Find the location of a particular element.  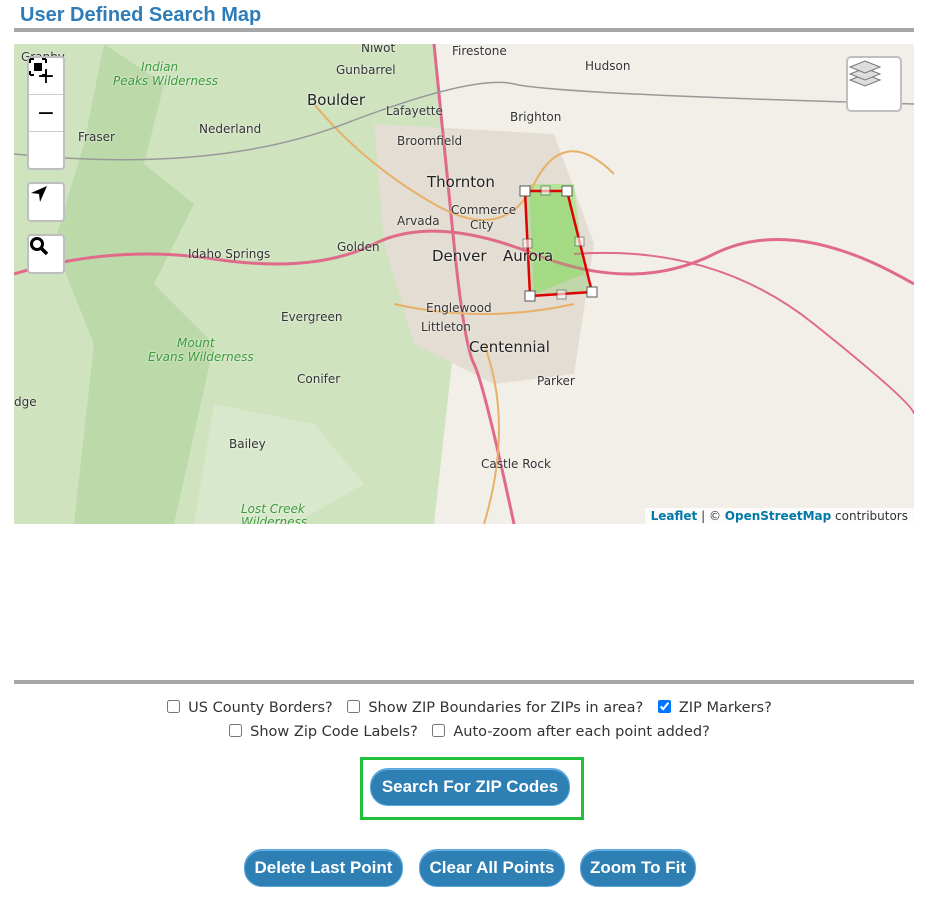

map-search-button is located at coordinates (46, 254).